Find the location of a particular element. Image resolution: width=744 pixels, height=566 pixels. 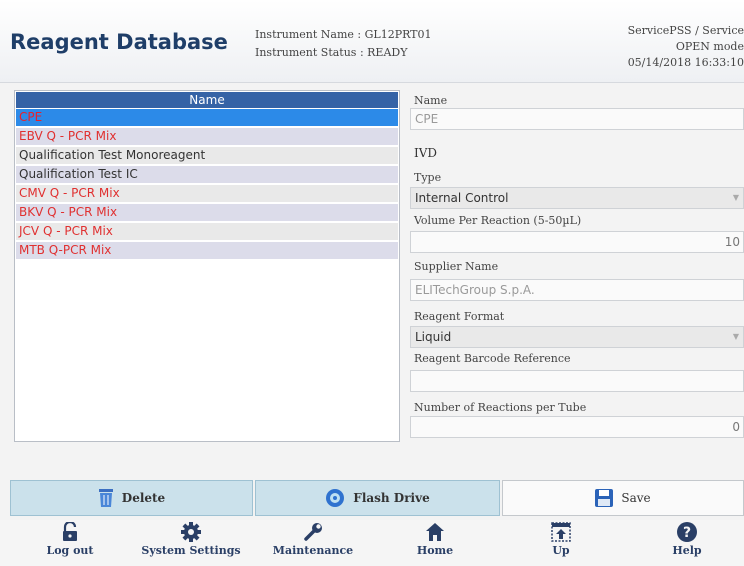

list-item: CMV Q - PCR Mix is located at coordinates (207, 193).